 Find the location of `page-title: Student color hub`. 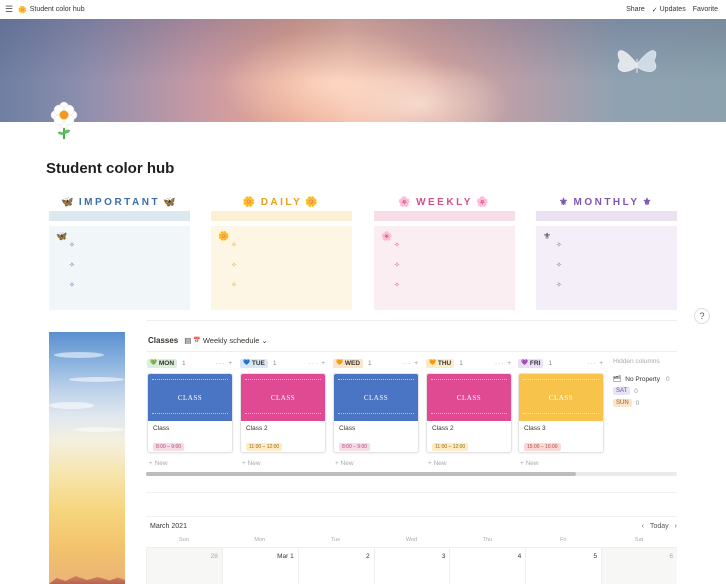

page-title: Student color hub is located at coordinates (110, 168).